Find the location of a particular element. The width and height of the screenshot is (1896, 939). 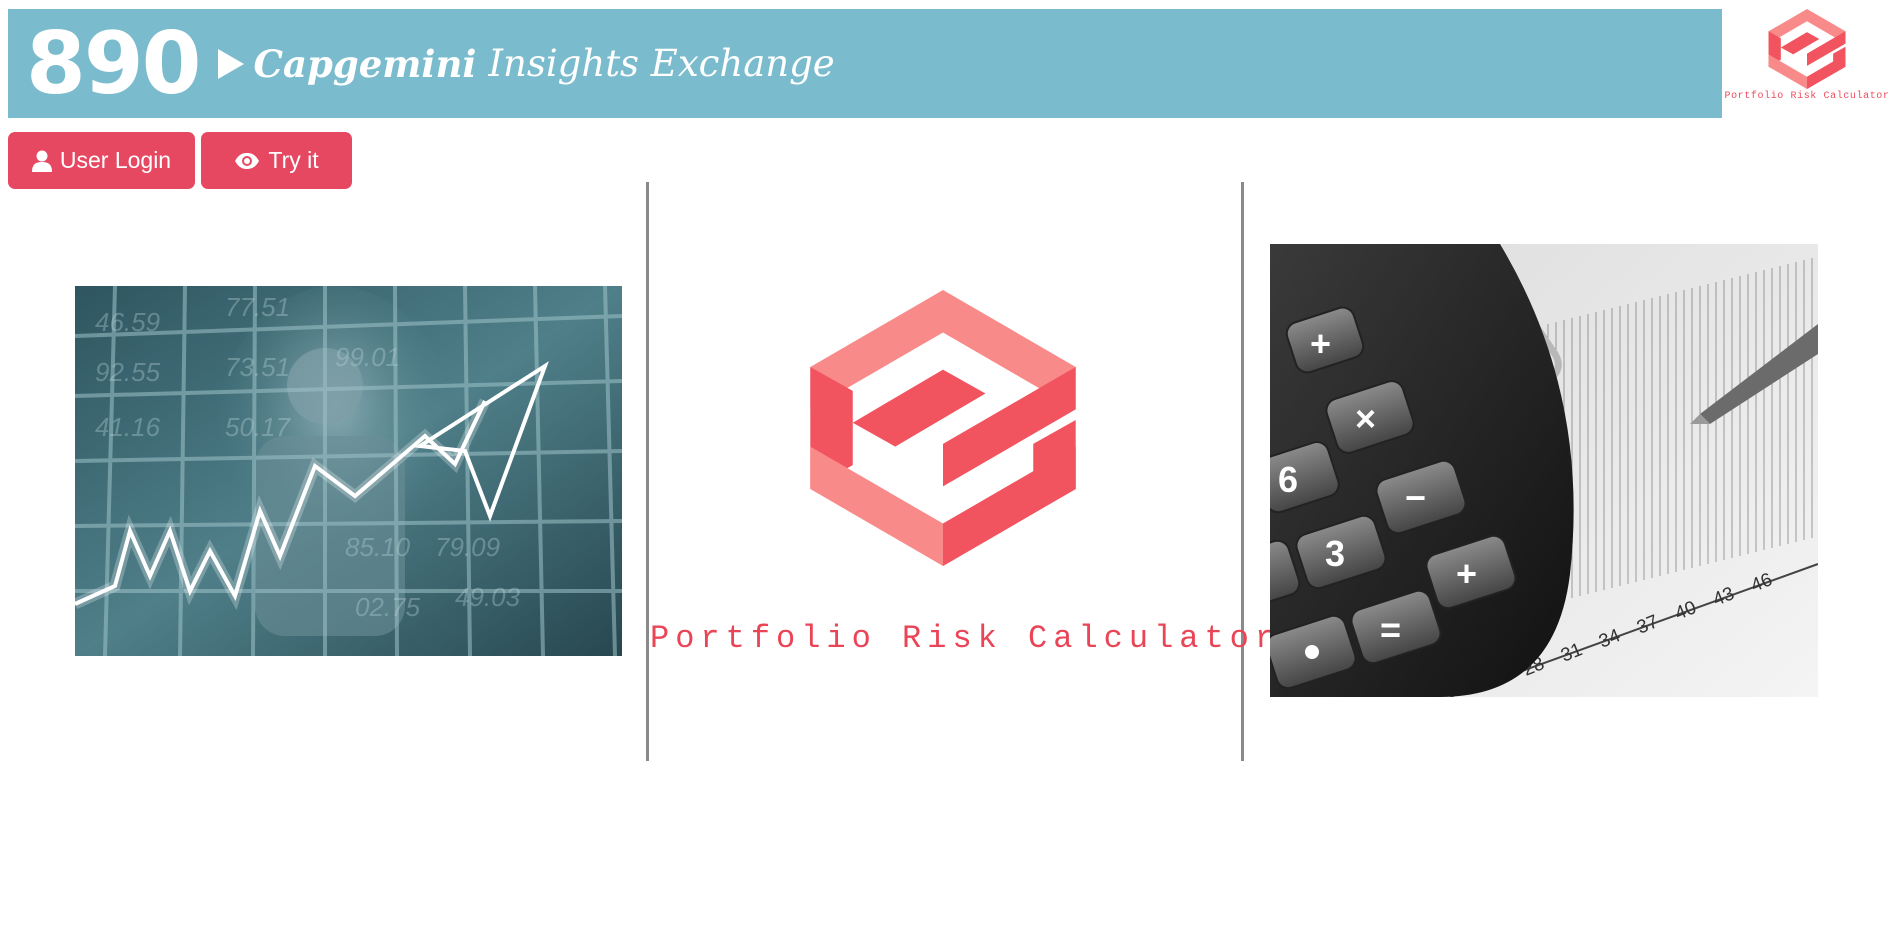

corner-logo: Portfolio Risk Calculator is located at coordinates (1807, 65).